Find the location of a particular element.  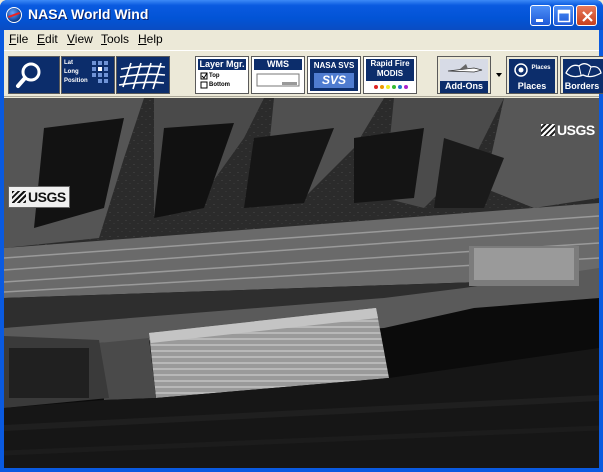

close-icon is located at coordinates (587, 16).